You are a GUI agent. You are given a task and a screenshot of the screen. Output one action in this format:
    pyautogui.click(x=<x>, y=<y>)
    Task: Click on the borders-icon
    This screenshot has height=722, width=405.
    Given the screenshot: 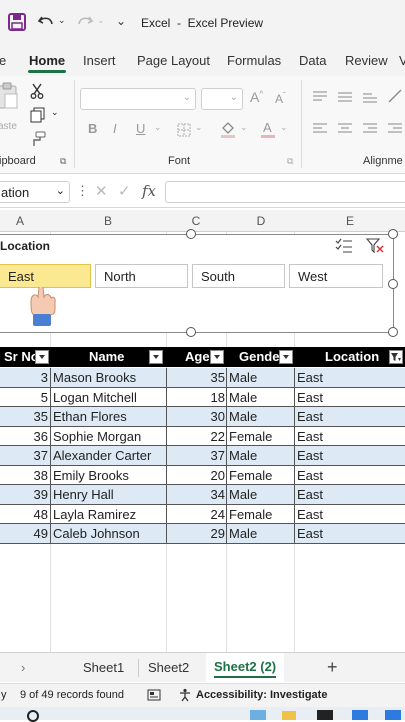 What is the action you would take?
    pyautogui.click(x=184, y=130)
    